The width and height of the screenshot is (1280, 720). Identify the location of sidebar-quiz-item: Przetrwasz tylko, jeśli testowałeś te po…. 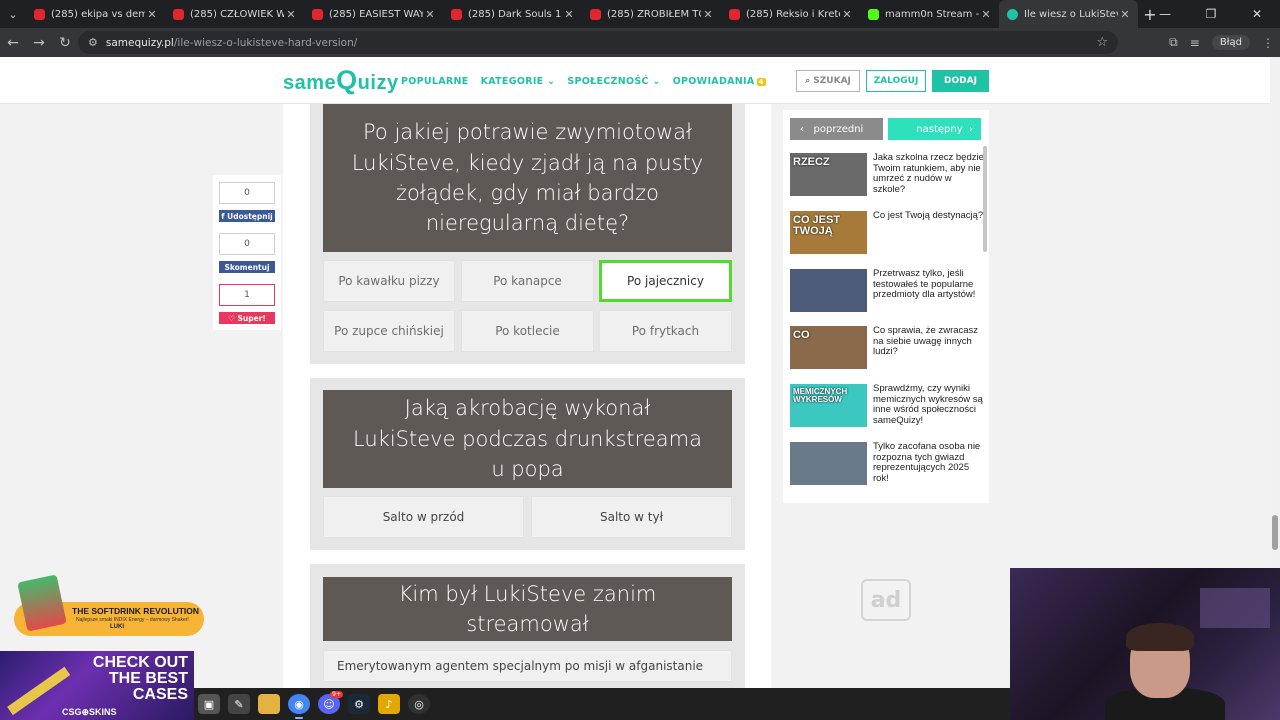
(888, 290).